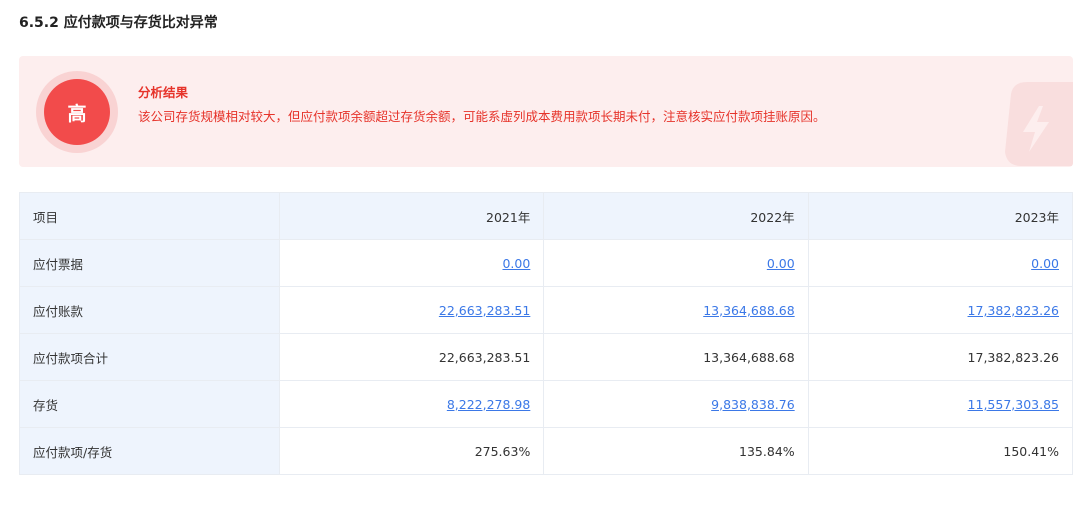 This screenshot has width=1080, height=506. I want to click on column-header-2021: 2021年, so click(411, 216).